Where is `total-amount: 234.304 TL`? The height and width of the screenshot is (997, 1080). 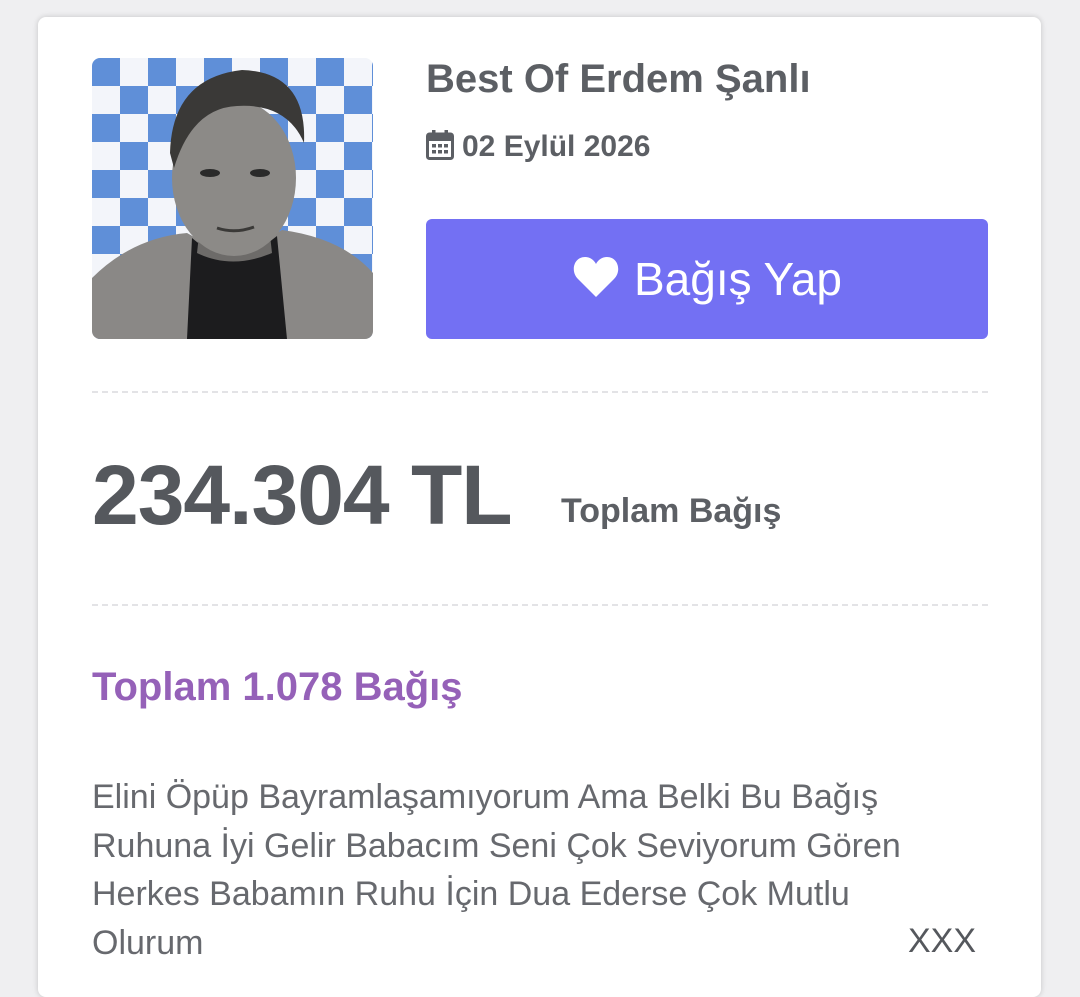 total-amount: 234.304 TL is located at coordinates (302, 495).